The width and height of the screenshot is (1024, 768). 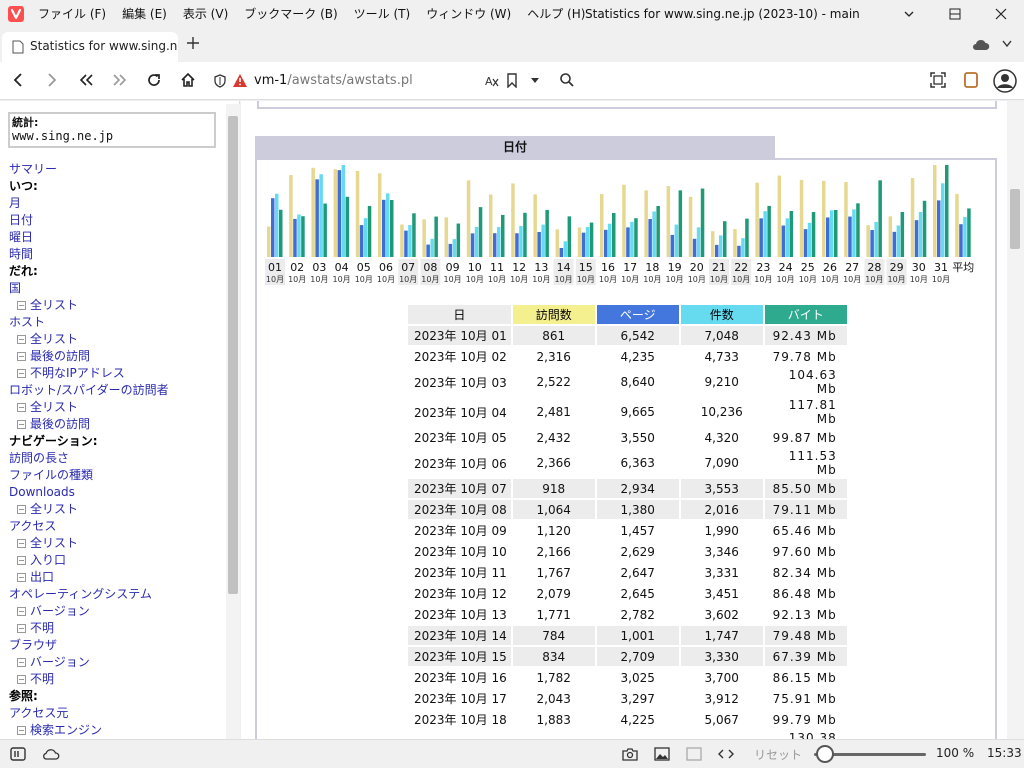 What do you see at coordinates (637, 656) in the screenshot?
I see `cell-pages: 2,709` at bounding box center [637, 656].